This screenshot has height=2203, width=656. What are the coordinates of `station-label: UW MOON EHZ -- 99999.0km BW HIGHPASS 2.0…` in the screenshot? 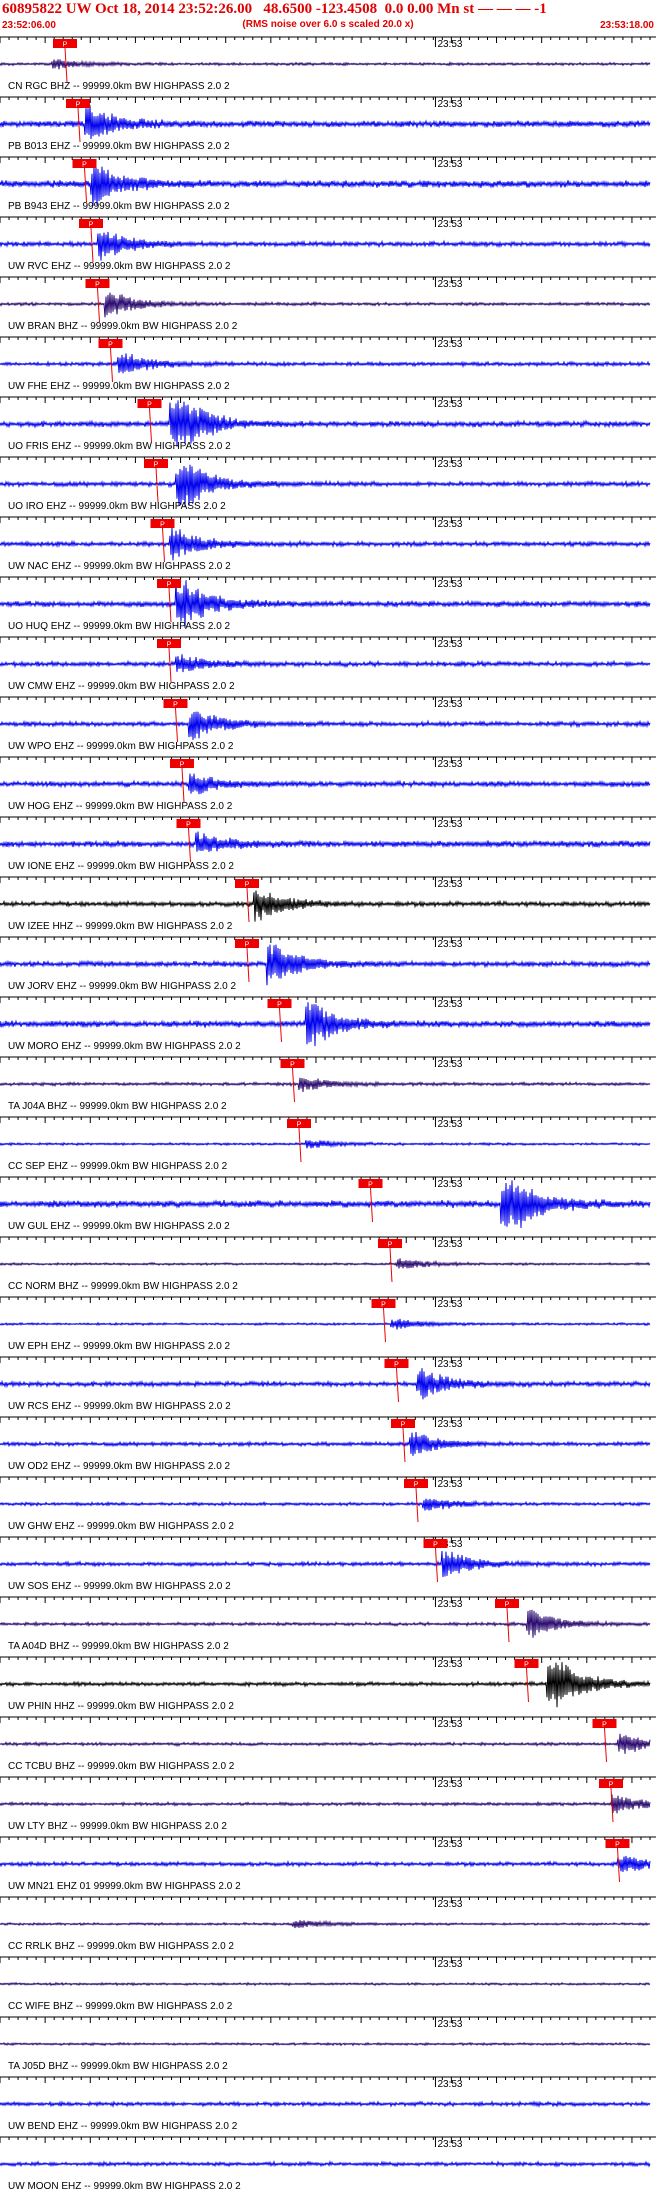 It's located at (124, 2186).